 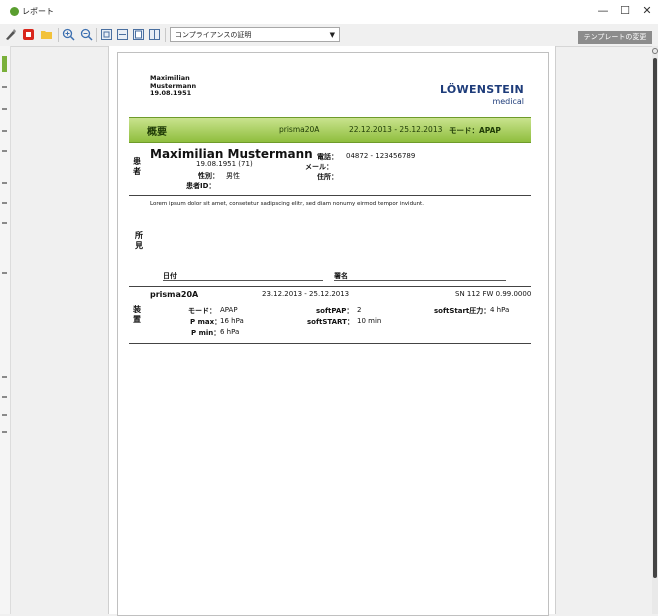 What do you see at coordinates (327, 177) in the screenshot?
I see `address-label: 住所：` at bounding box center [327, 177].